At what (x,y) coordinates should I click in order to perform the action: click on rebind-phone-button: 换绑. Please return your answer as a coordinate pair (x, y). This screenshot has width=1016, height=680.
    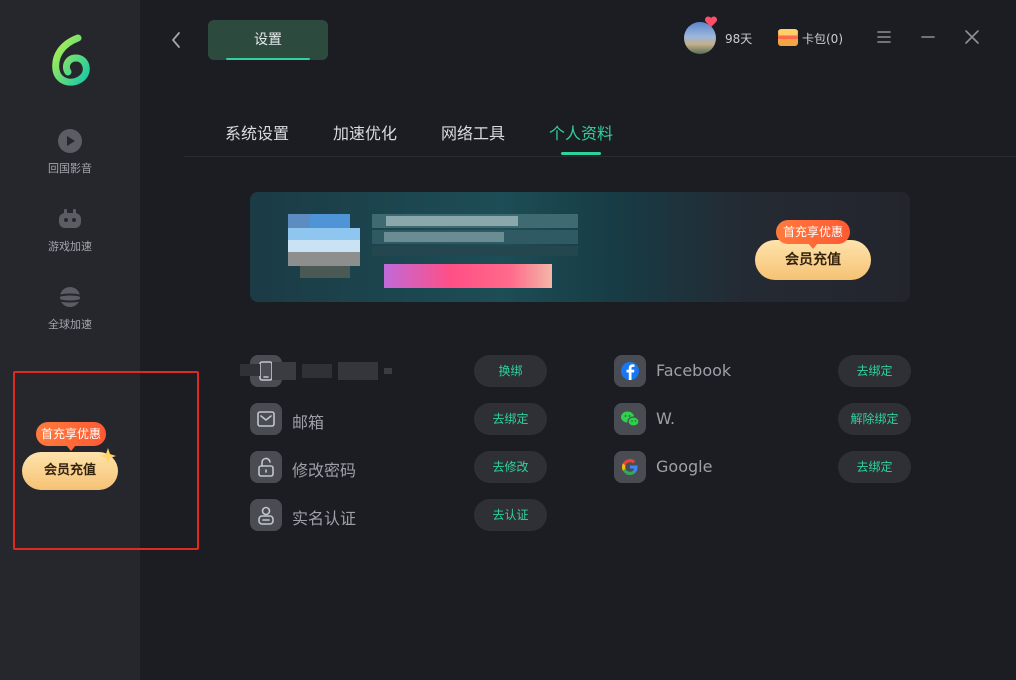
    Looking at the image, I should click on (510, 371).